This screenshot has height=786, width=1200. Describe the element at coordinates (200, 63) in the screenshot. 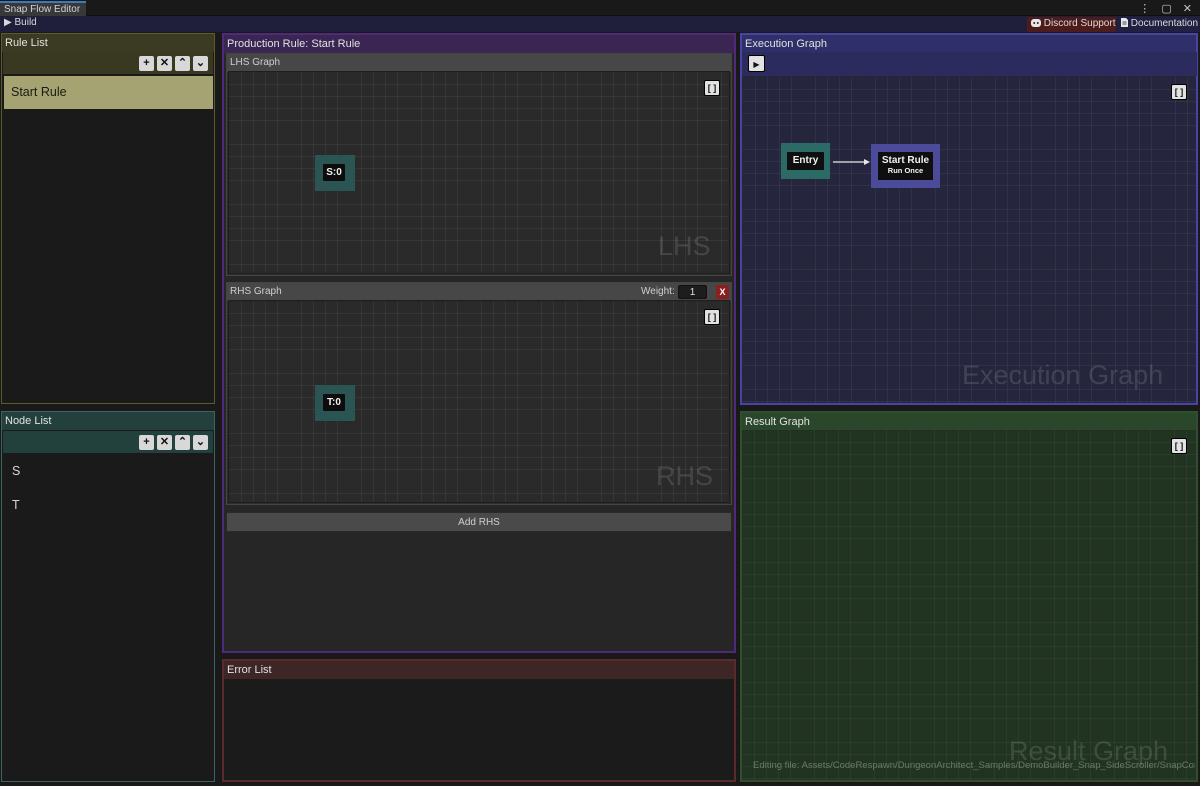

I see `move-rule-down-button: ⌄` at that location.